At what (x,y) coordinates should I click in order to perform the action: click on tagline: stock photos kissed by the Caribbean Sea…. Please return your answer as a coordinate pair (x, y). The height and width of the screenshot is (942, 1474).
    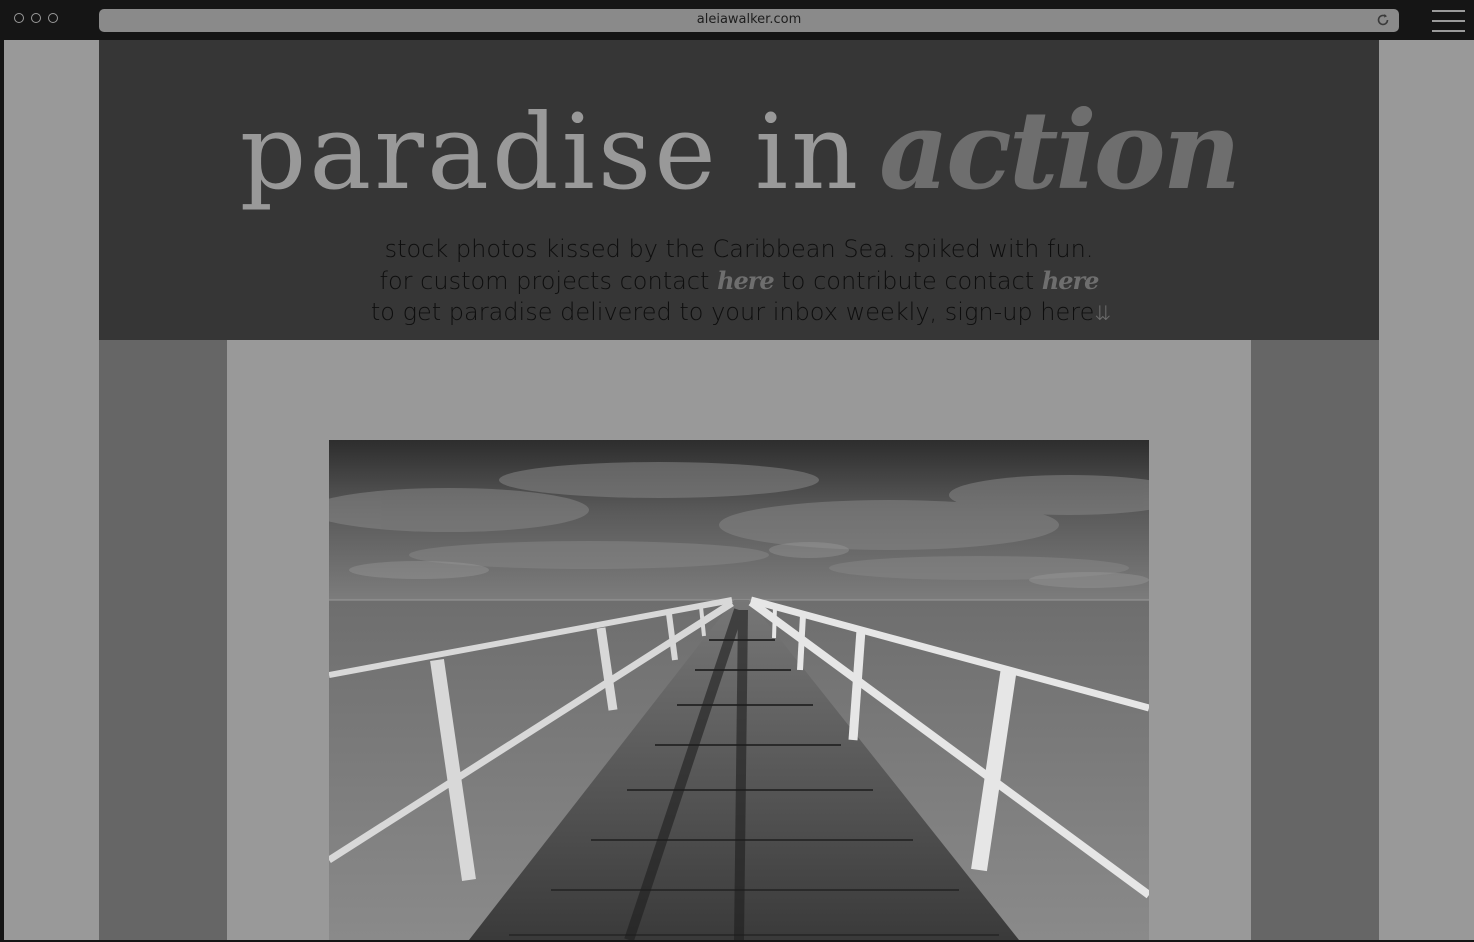
    Looking at the image, I should click on (739, 281).